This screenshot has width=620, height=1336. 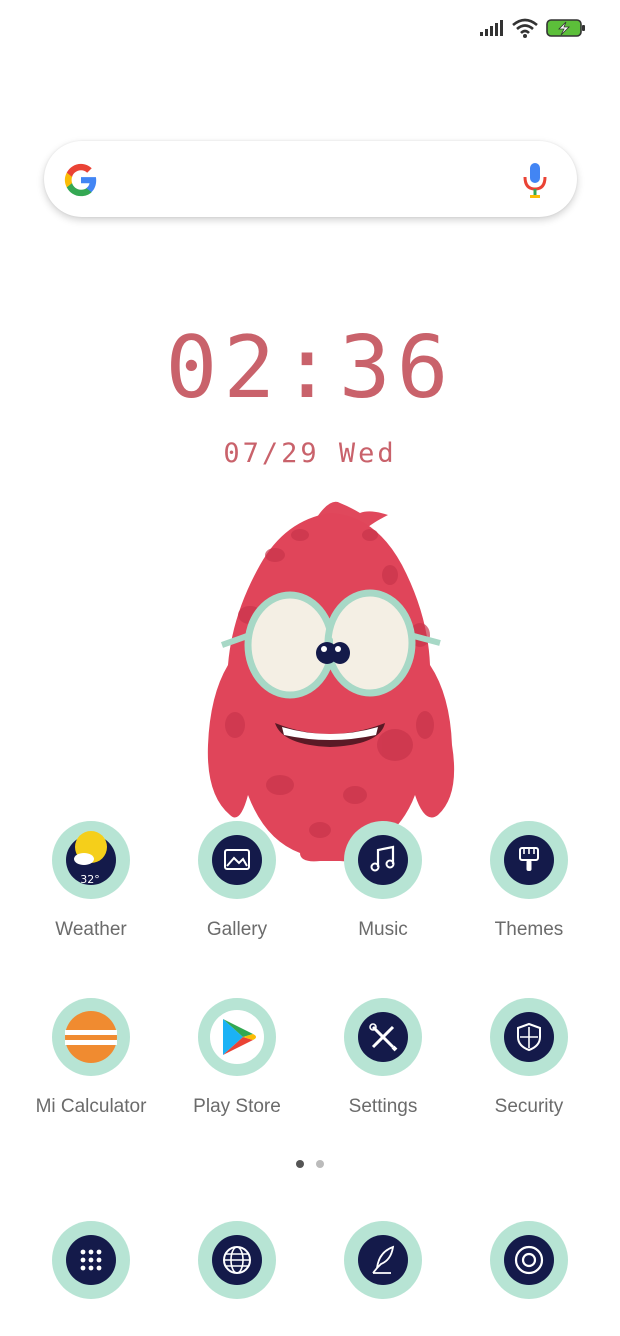 I want to click on settings-tools-icon, so click(x=383, y=1037).